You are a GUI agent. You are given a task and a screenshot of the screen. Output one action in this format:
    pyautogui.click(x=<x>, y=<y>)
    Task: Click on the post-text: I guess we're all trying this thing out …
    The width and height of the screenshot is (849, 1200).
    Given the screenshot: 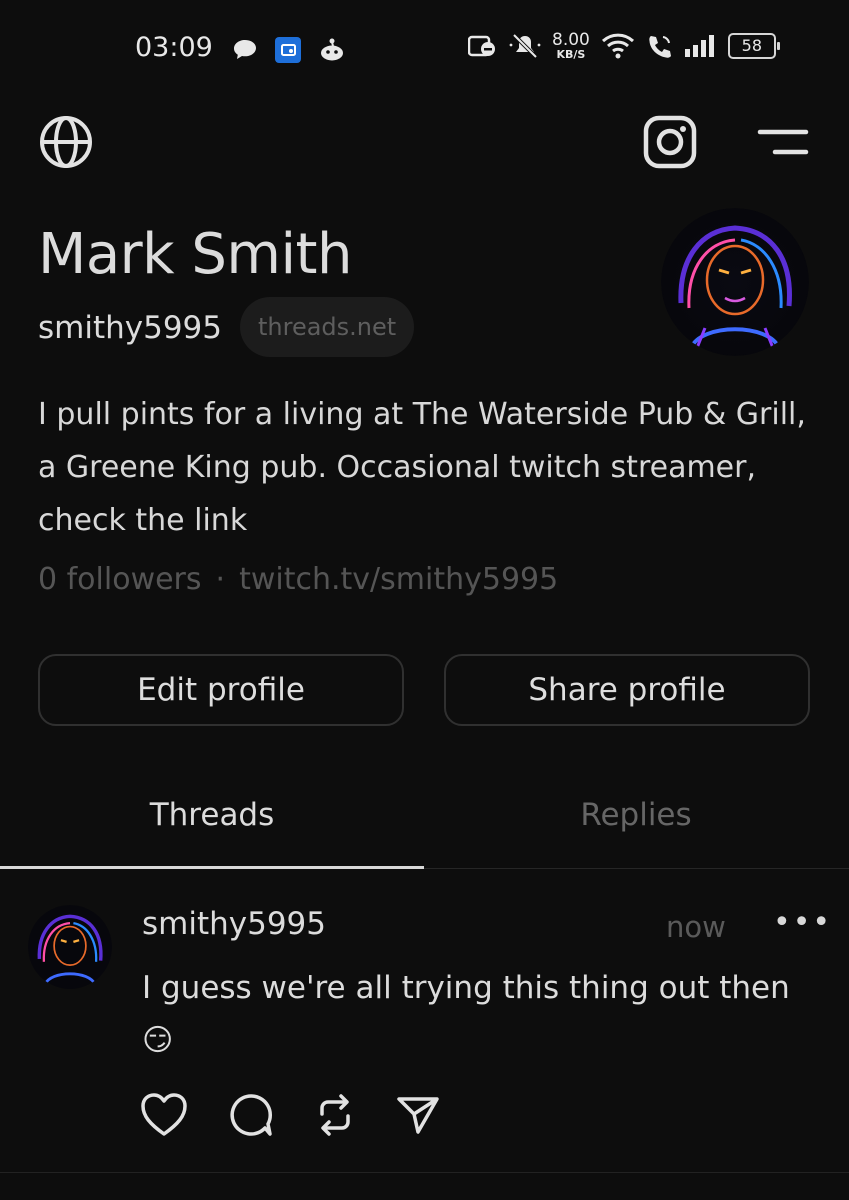 What is the action you would take?
    pyautogui.click(x=482, y=1014)
    